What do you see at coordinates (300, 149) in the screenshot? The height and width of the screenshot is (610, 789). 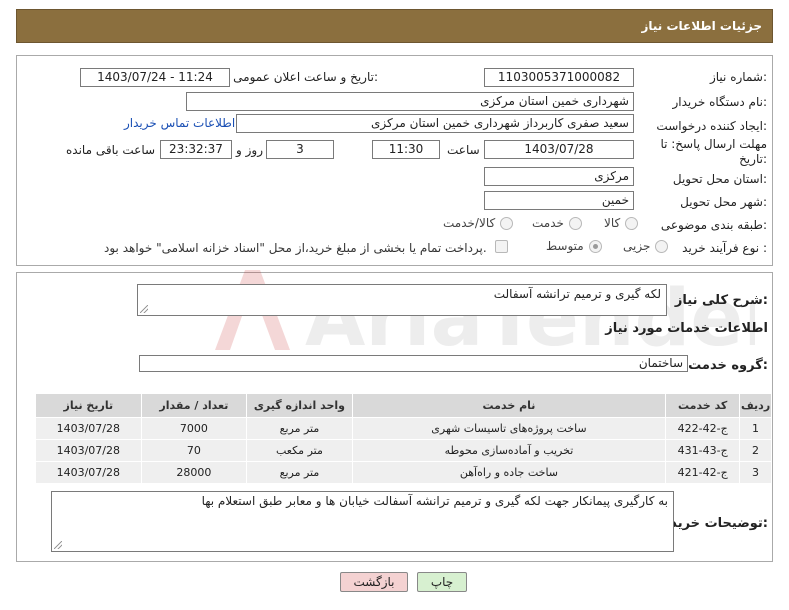 I see `days-field: 3` at bounding box center [300, 149].